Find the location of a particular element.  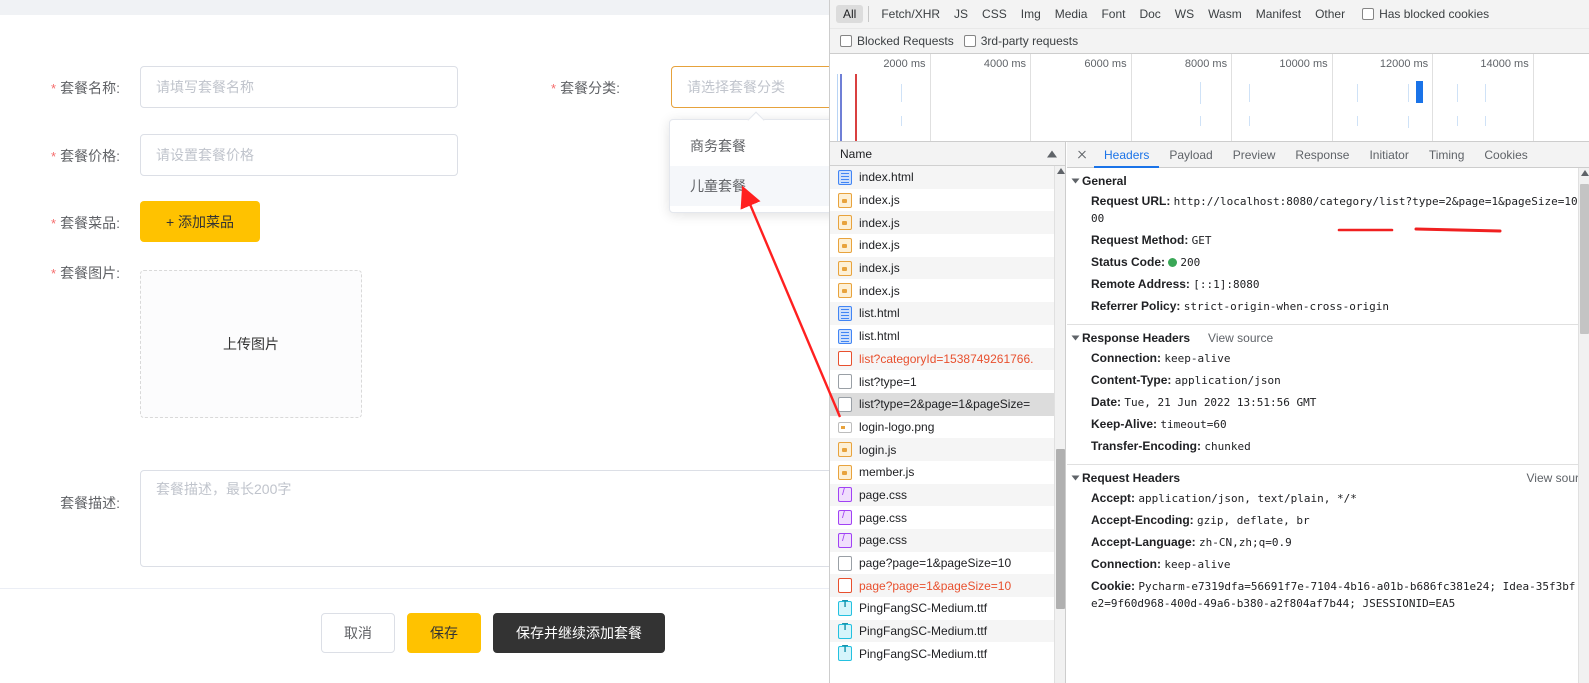

general-section-title: General is located at coordinates (1104, 181).